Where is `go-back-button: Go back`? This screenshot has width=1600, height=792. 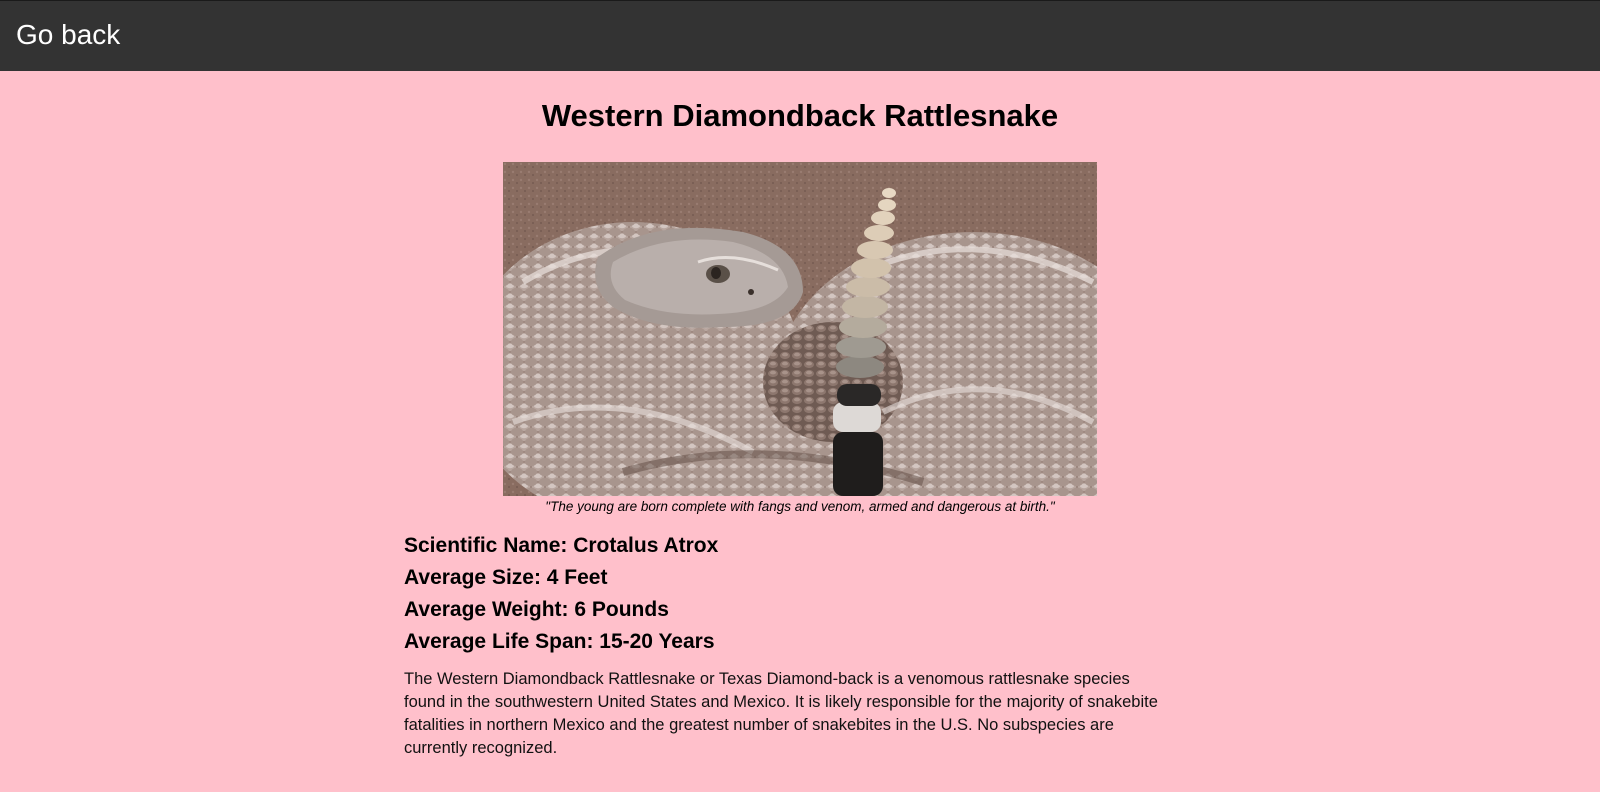
go-back-button: Go back is located at coordinates (68, 35).